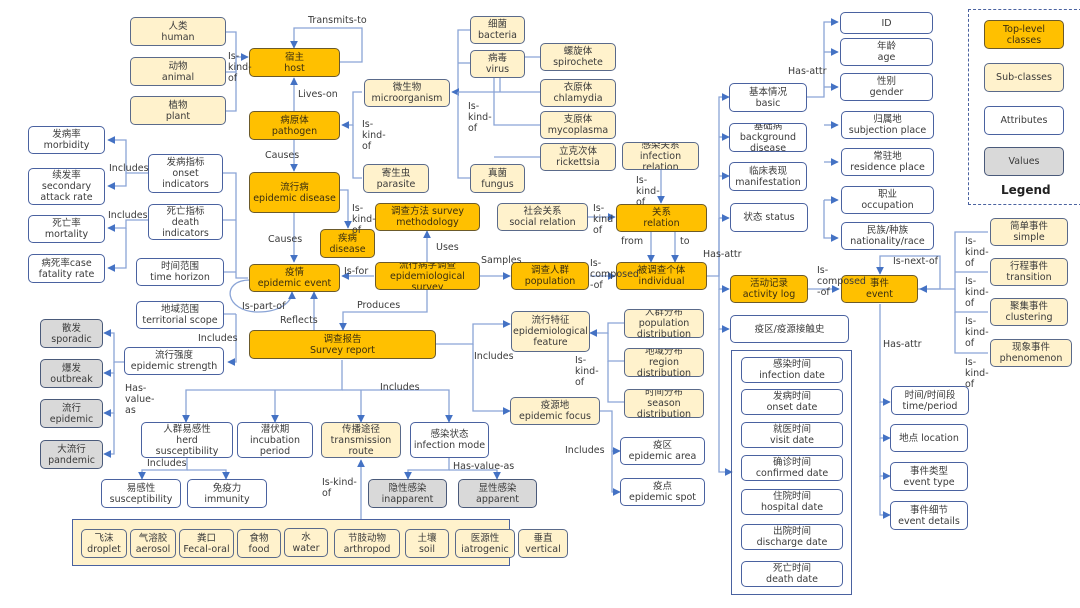 The width and height of the screenshot is (1080, 608). Describe the element at coordinates (792, 402) in the screenshot. I see `node-onset-date: 发病时间 onset date` at that location.